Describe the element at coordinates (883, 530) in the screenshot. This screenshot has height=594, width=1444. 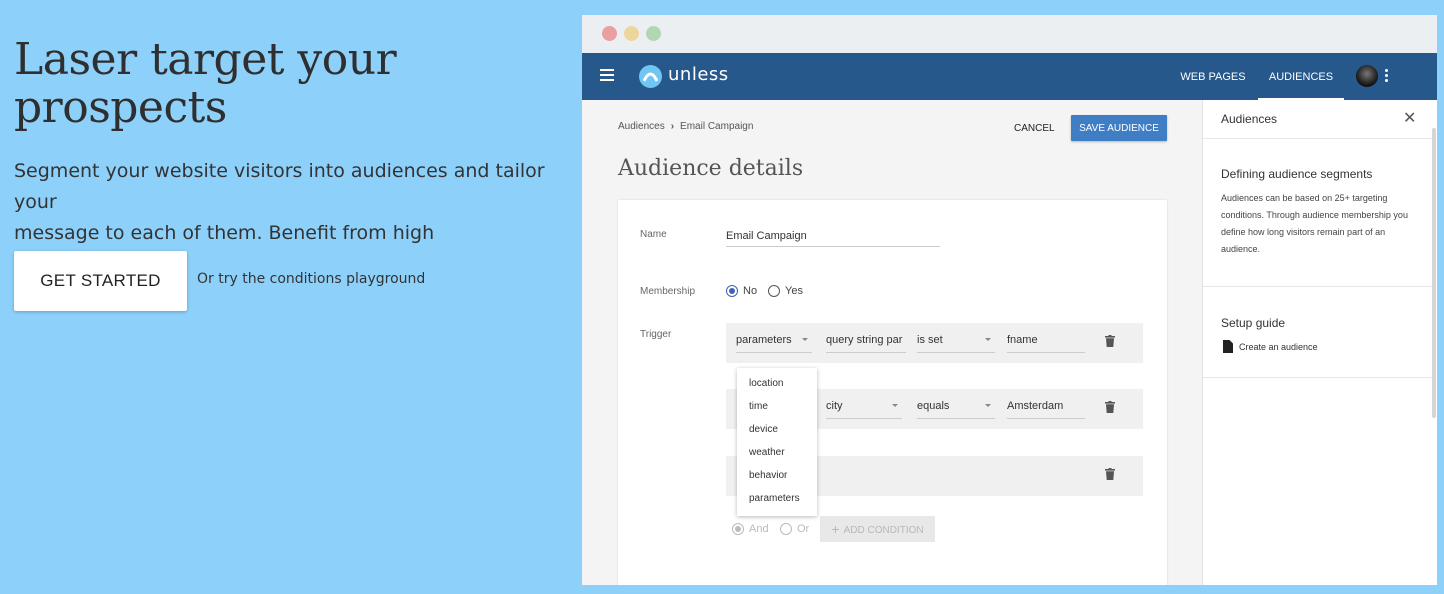
I see `add-condition-label: ADD CONDITION` at that location.